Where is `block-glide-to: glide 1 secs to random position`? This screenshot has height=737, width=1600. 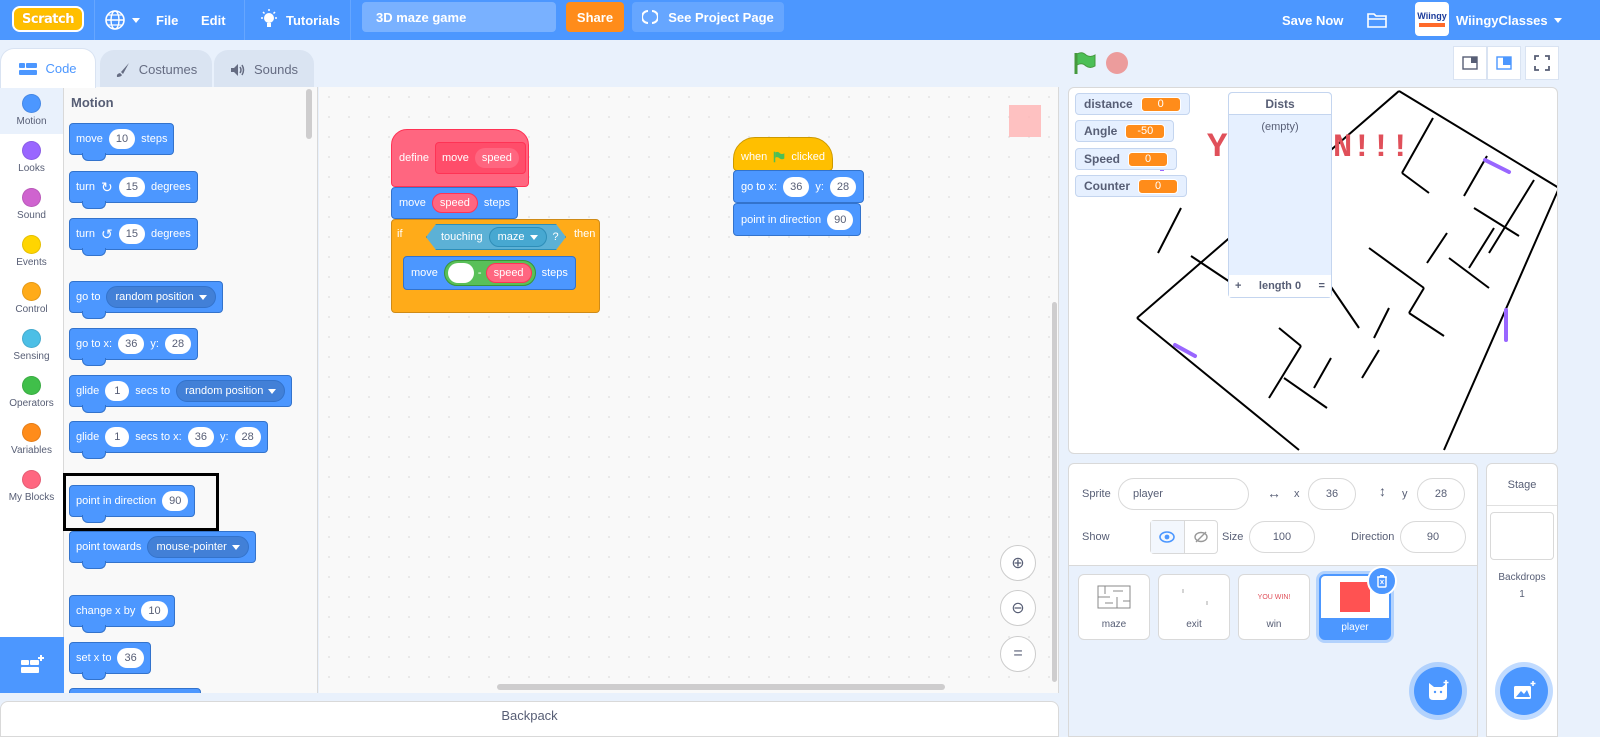 block-glide-to: glide 1 secs to random position is located at coordinates (181, 394).